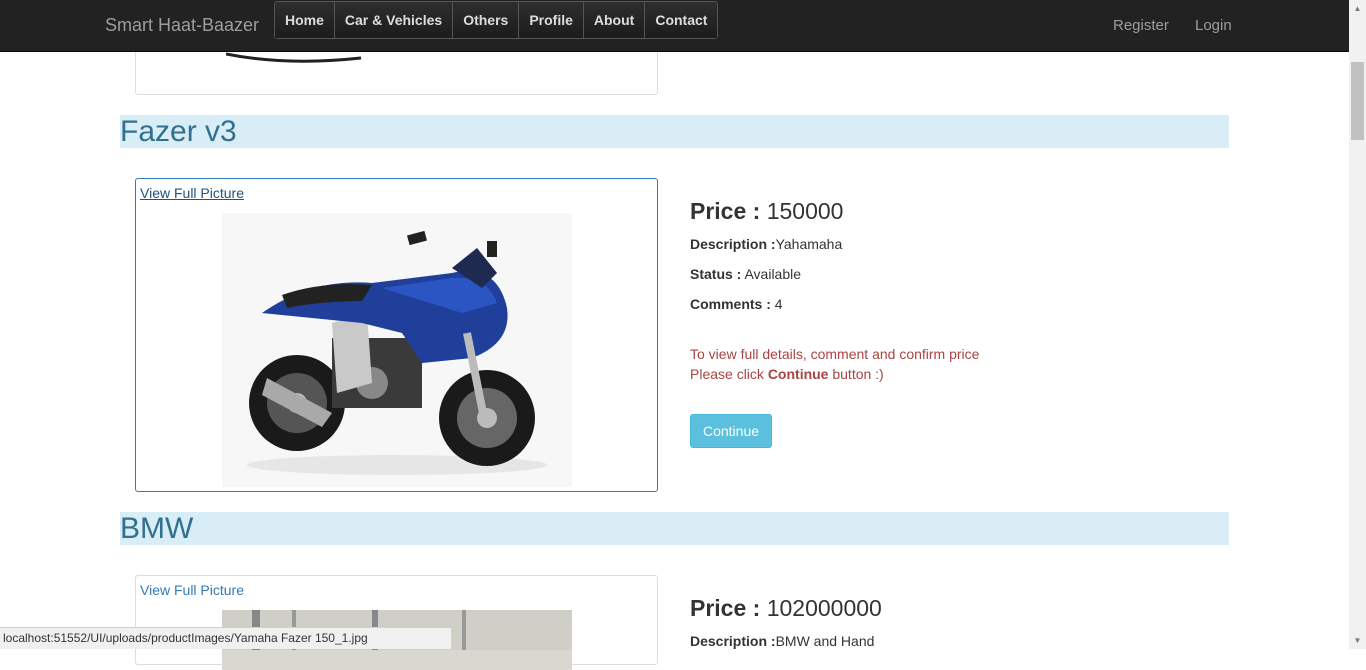 The height and width of the screenshot is (670, 1366). Describe the element at coordinates (674, 131) in the screenshot. I see `product-title-bar: Fazer v3` at that location.